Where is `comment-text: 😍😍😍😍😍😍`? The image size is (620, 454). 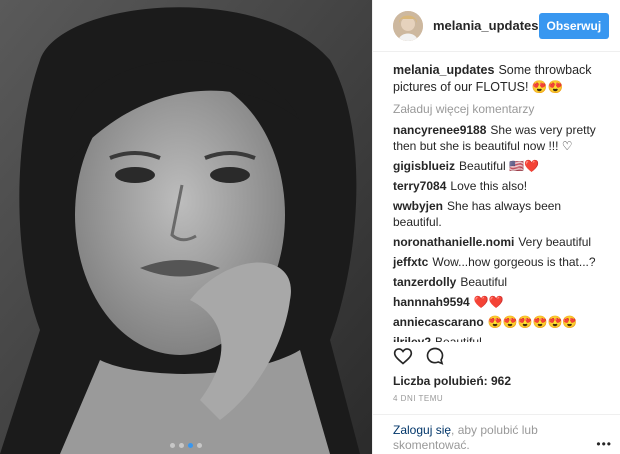
comment-text: 😍😍😍😍😍😍 is located at coordinates (532, 322).